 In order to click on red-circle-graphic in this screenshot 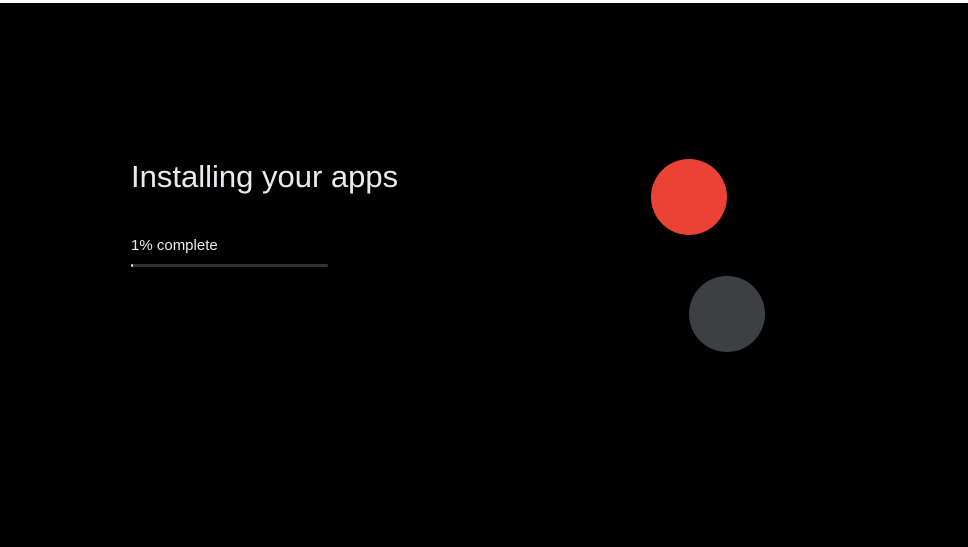, I will do `click(689, 197)`.